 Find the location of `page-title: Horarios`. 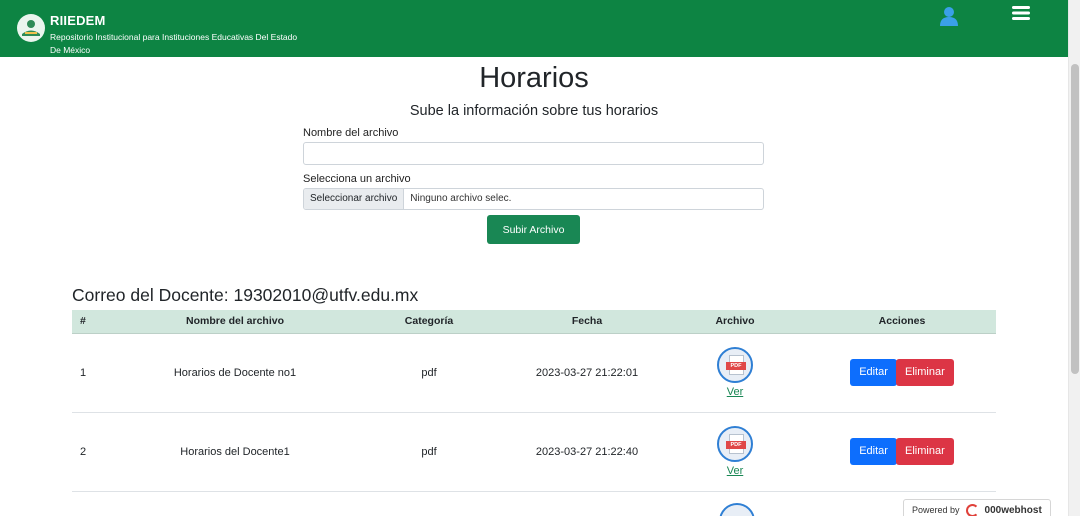

page-title: Horarios is located at coordinates (534, 78).